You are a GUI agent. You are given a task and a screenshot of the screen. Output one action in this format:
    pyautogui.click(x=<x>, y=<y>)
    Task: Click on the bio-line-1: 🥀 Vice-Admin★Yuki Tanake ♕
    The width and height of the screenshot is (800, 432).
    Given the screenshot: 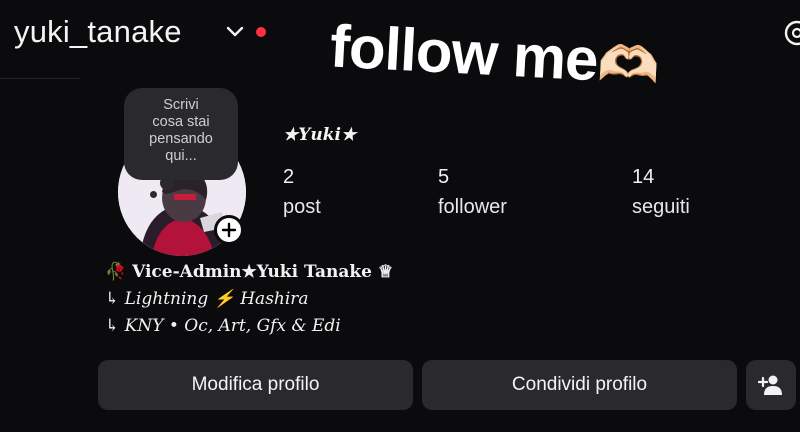 What is the action you would take?
    pyautogui.click(x=249, y=272)
    